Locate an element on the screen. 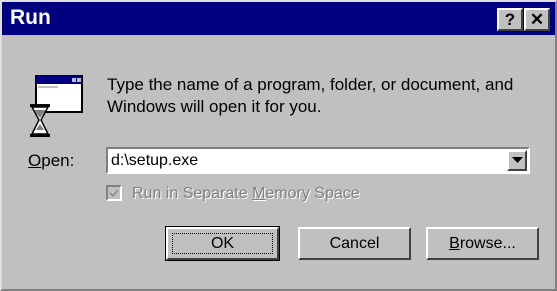 This screenshot has height=291, width=557. separate-memory-label: Run in Separate Memory Space is located at coordinates (246, 194).